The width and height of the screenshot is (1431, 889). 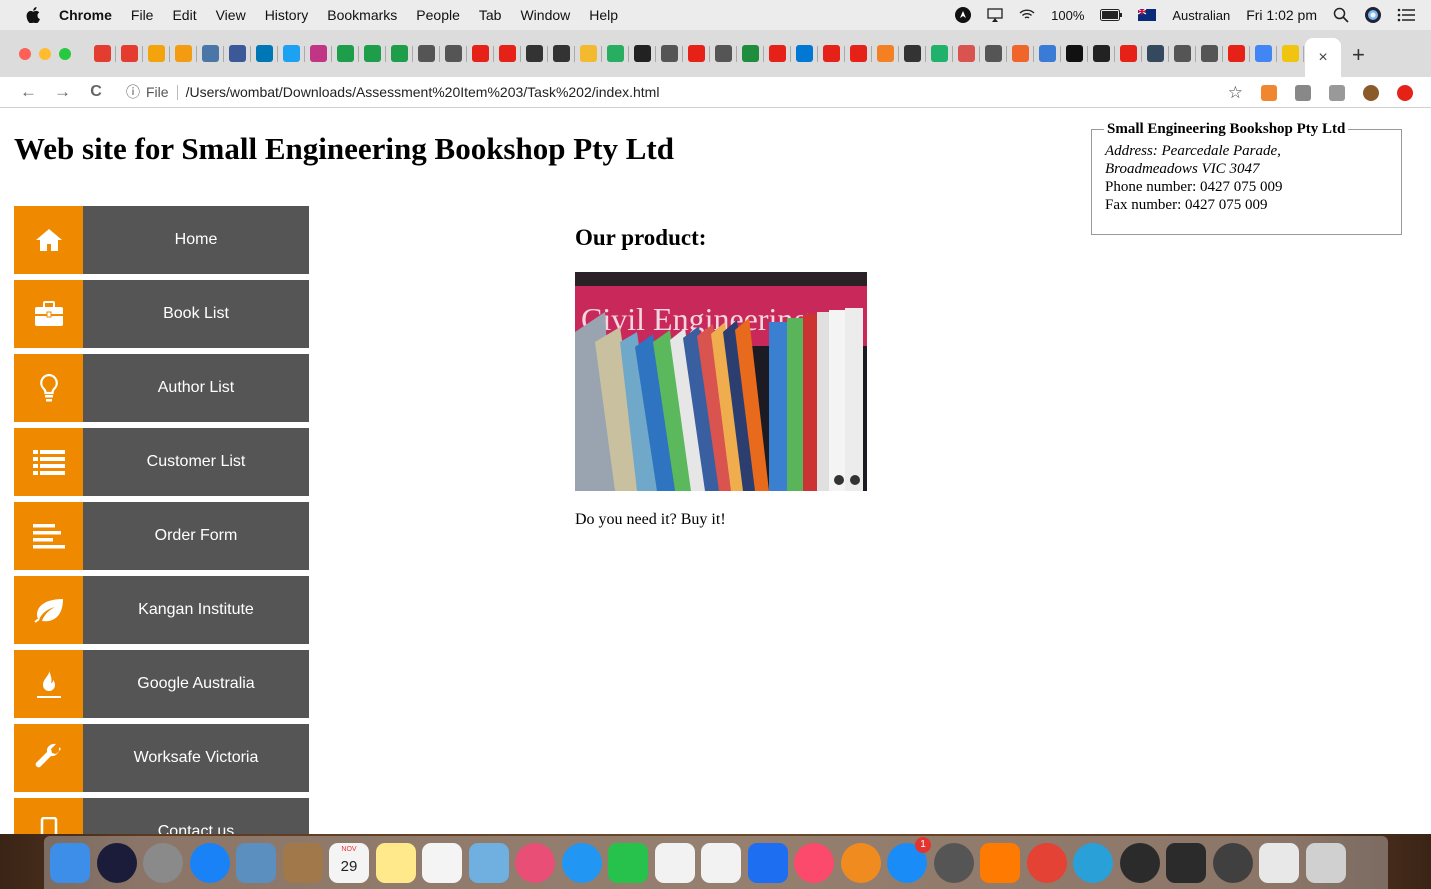 I want to click on finder-icon, so click(x=70, y=862).